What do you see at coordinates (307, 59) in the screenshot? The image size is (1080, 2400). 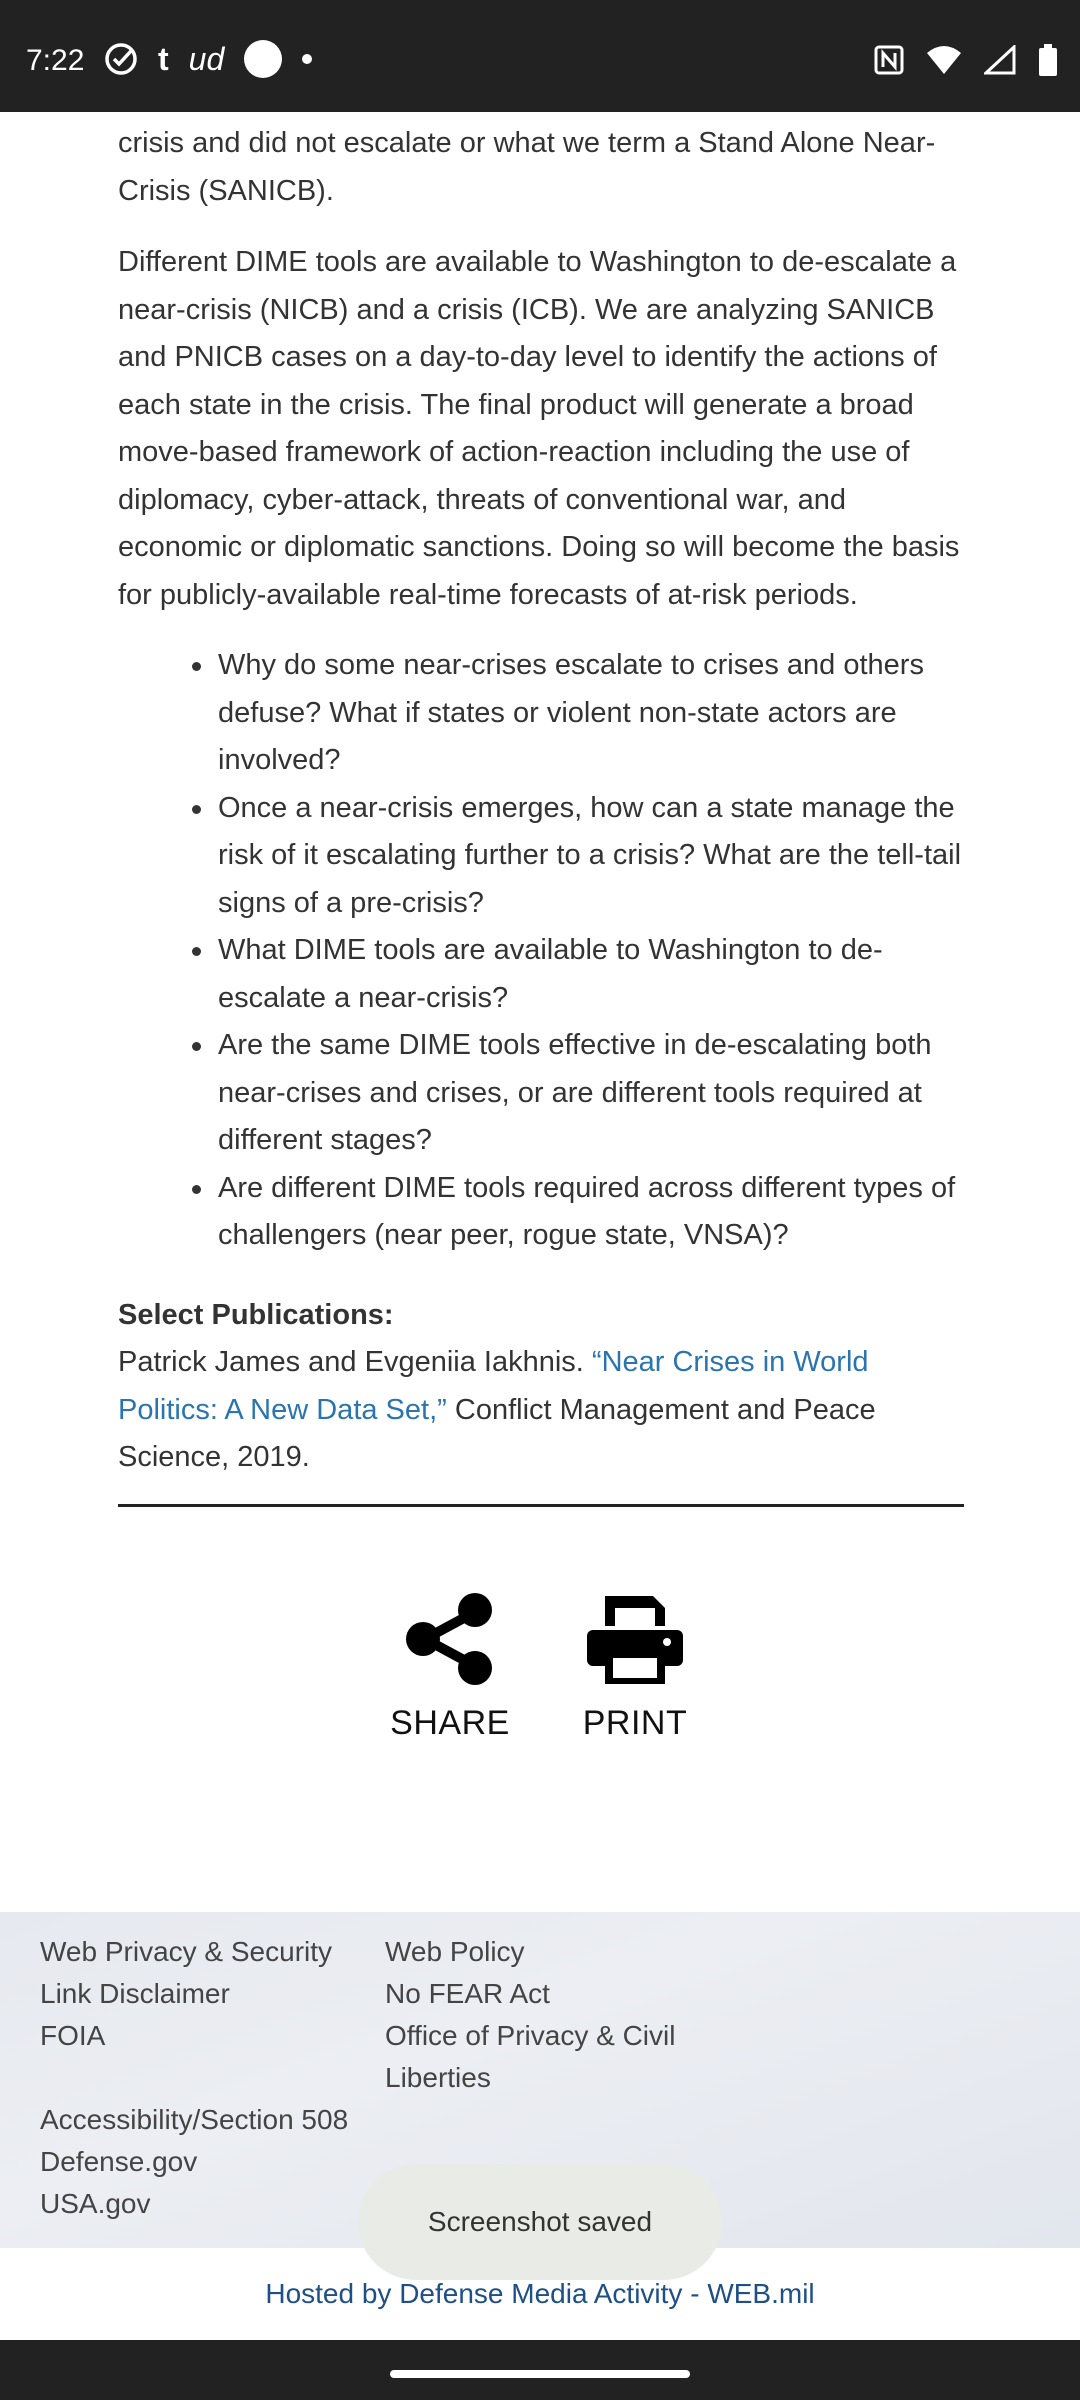 I see `dot-icon` at bounding box center [307, 59].